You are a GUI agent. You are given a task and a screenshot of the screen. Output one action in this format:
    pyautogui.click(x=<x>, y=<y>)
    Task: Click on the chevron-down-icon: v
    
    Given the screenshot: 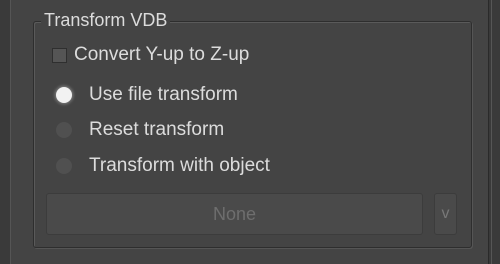 What is the action you would take?
    pyautogui.click(x=445, y=213)
    